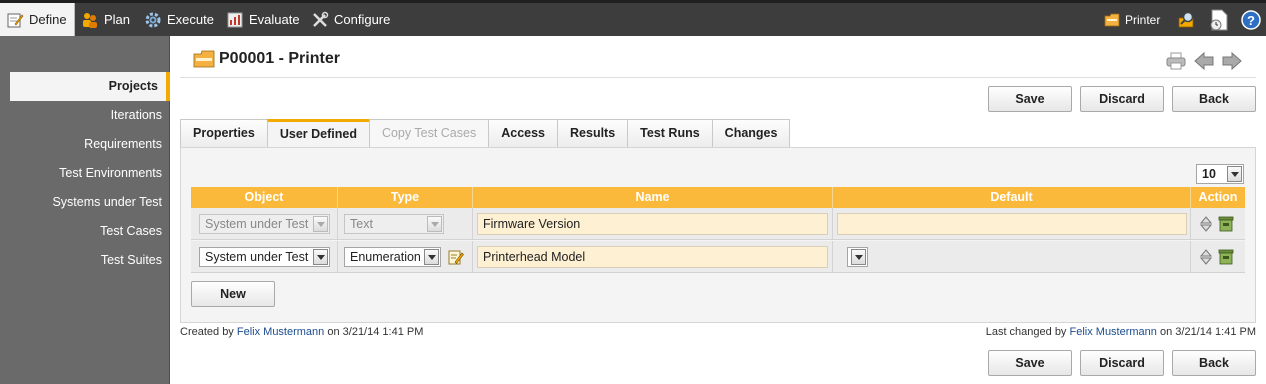  What do you see at coordinates (1122, 363) in the screenshot?
I see `discard-button-bottom: Discard` at bounding box center [1122, 363].